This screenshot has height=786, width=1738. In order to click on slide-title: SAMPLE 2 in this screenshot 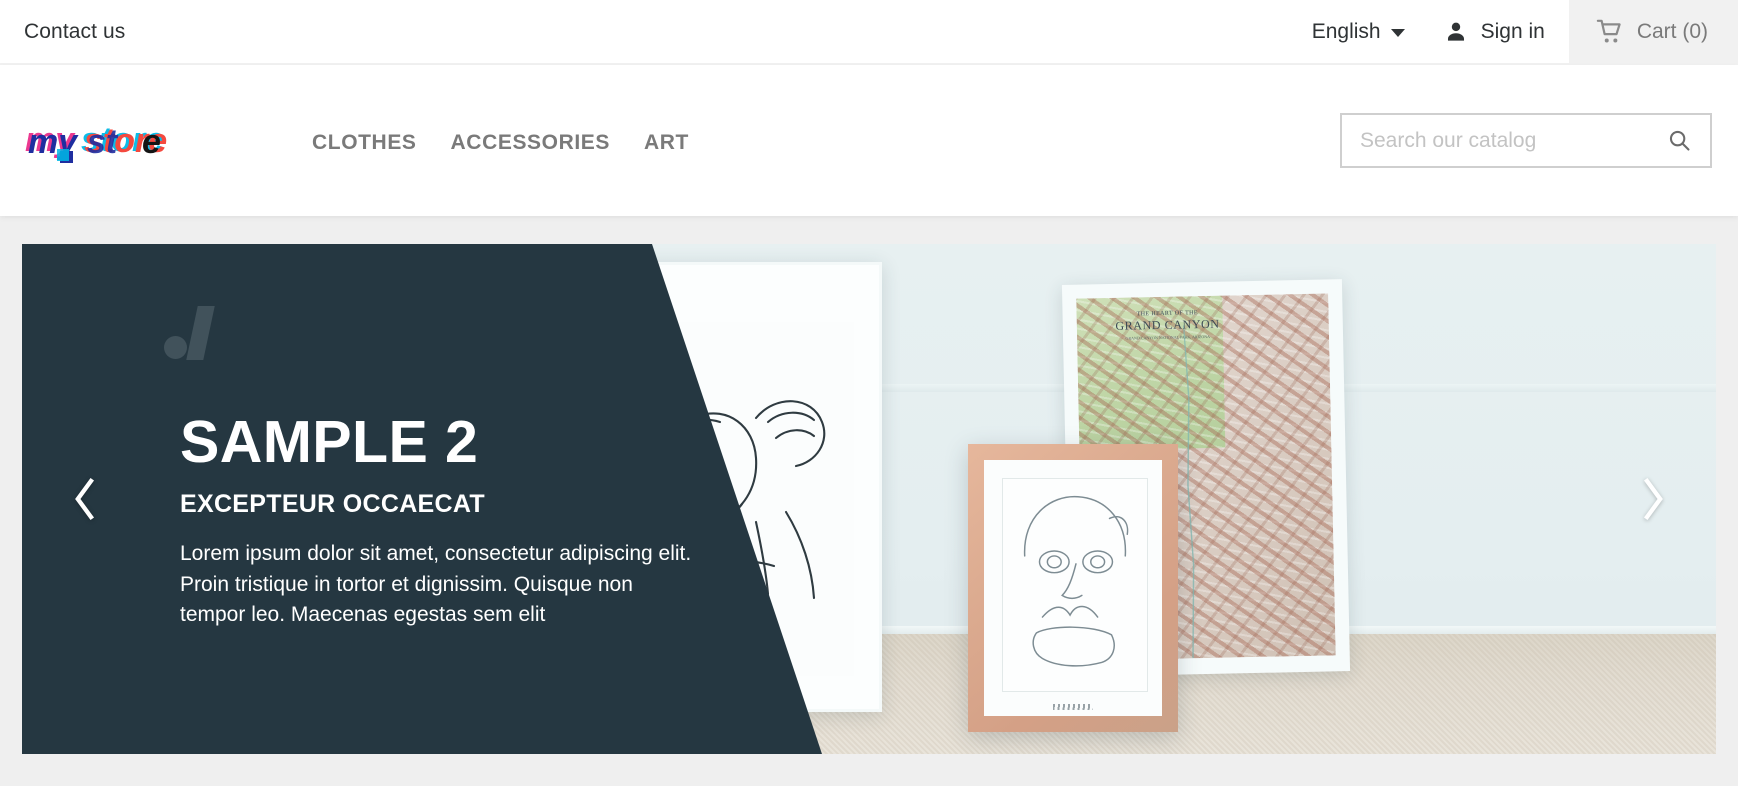, I will do `click(329, 442)`.